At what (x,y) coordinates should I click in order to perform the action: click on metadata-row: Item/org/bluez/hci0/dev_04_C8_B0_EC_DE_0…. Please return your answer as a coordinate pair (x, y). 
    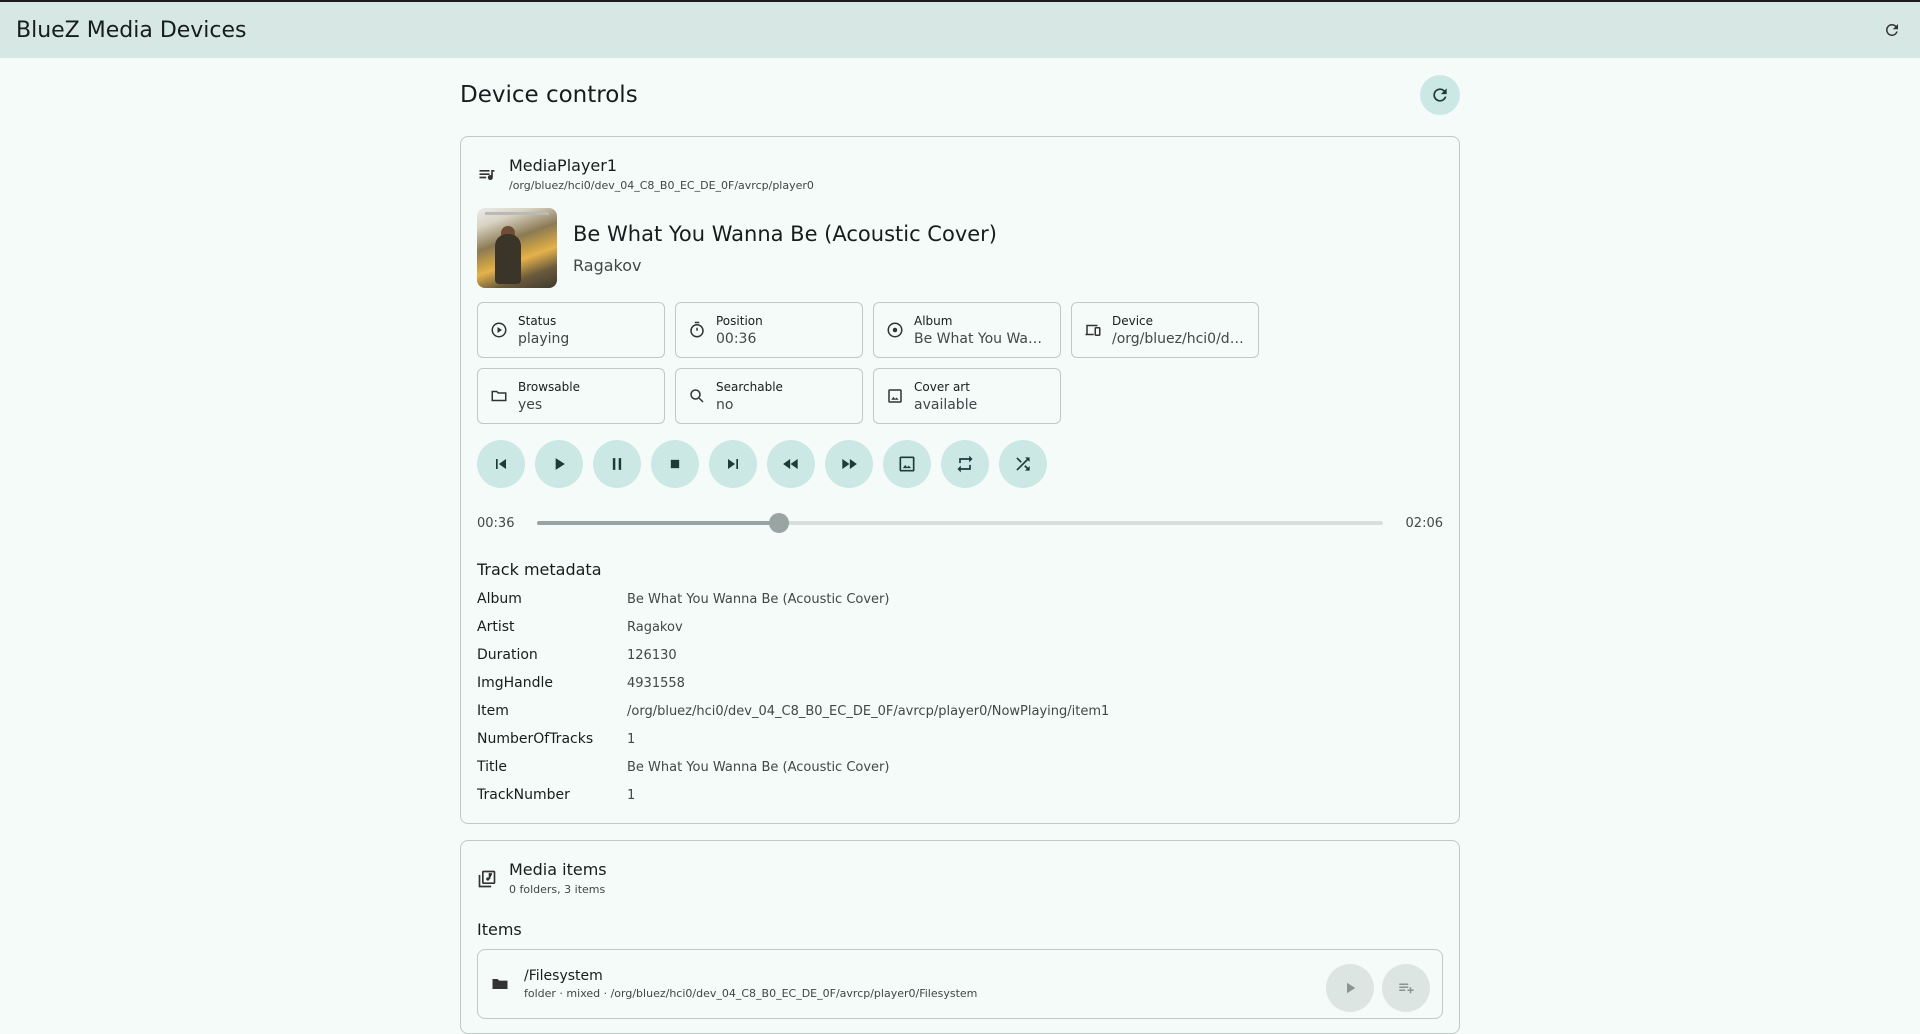
    Looking at the image, I should click on (960, 711).